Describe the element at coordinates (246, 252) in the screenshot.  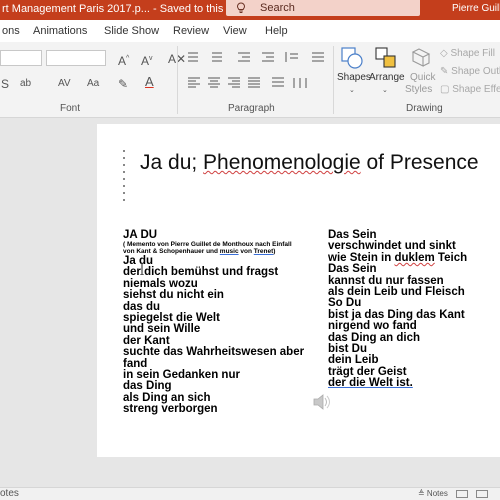
I see `subtitle-von: von` at that location.